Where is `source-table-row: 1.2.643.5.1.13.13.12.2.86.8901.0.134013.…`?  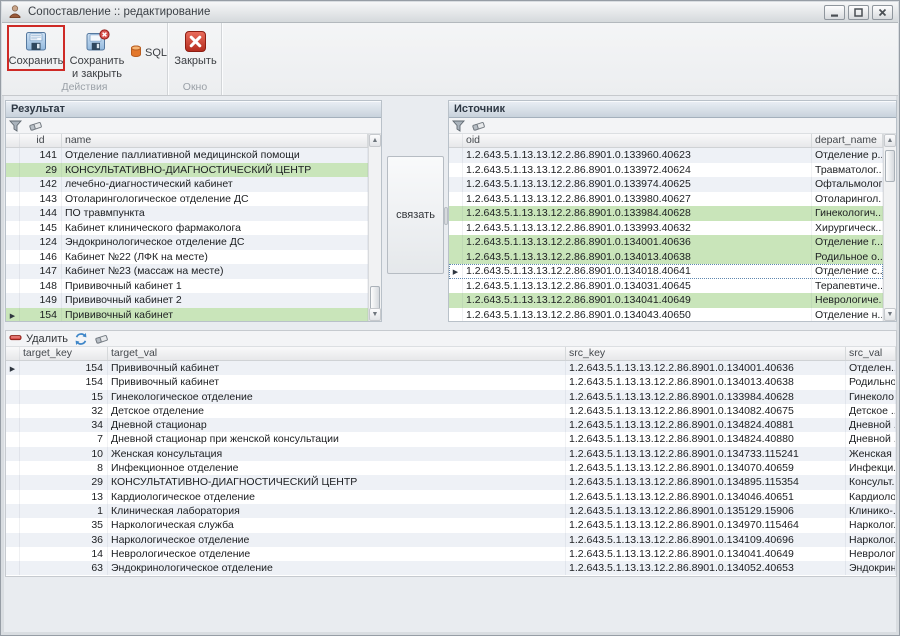 source-table-row: 1.2.643.5.1.13.13.12.2.86.8901.0.134013.… is located at coordinates (666, 256).